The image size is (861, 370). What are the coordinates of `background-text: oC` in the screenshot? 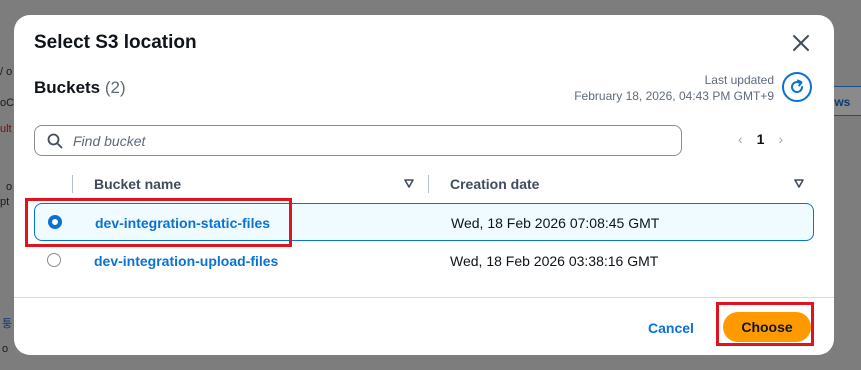 It's located at (7, 103).